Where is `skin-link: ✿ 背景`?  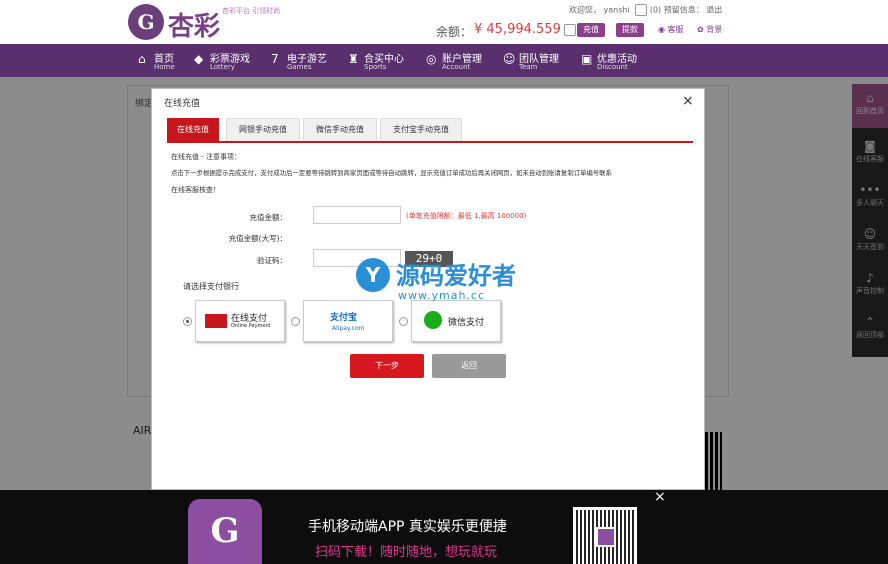
skin-link: ✿ 背景 is located at coordinates (709, 29).